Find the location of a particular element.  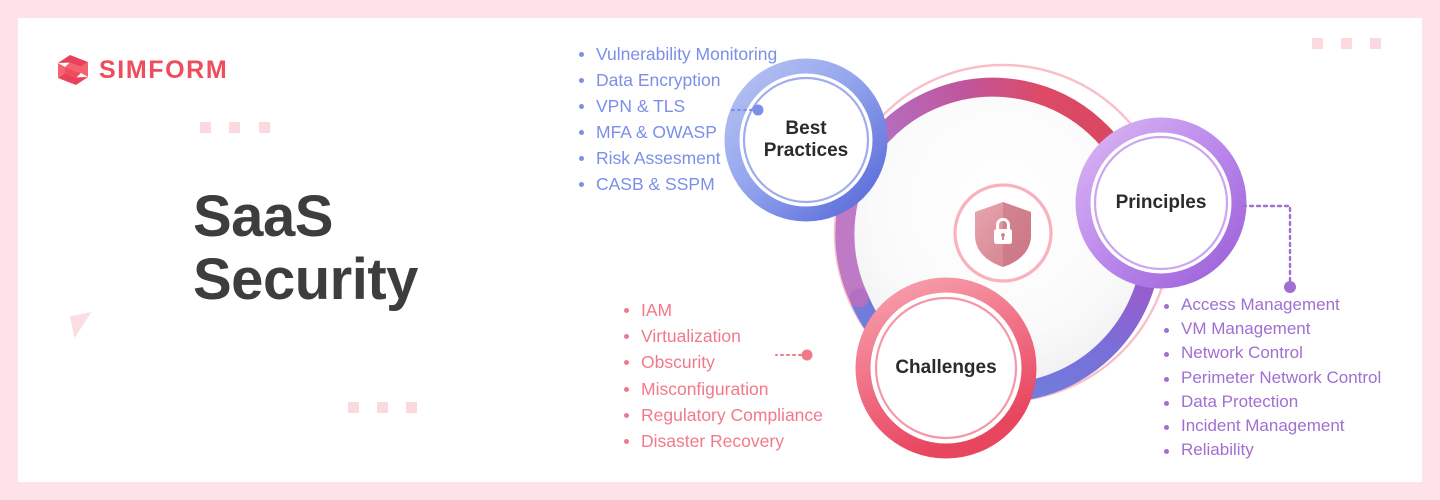

node-principles is located at coordinates (1161, 203).